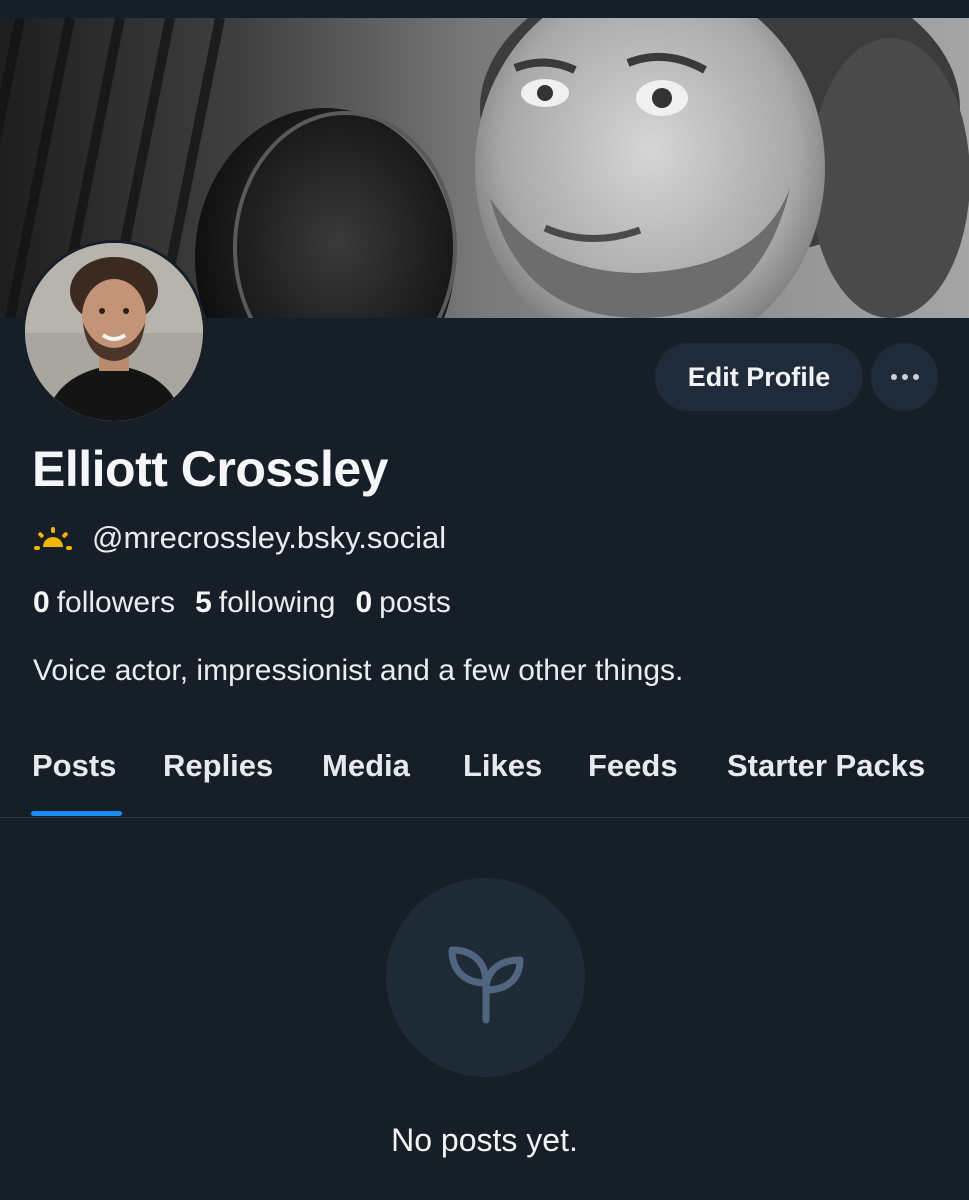 This screenshot has width=969, height=1200. Describe the element at coordinates (484, 1140) in the screenshot. I see `empty-state-message: No posts yet.` at that location.